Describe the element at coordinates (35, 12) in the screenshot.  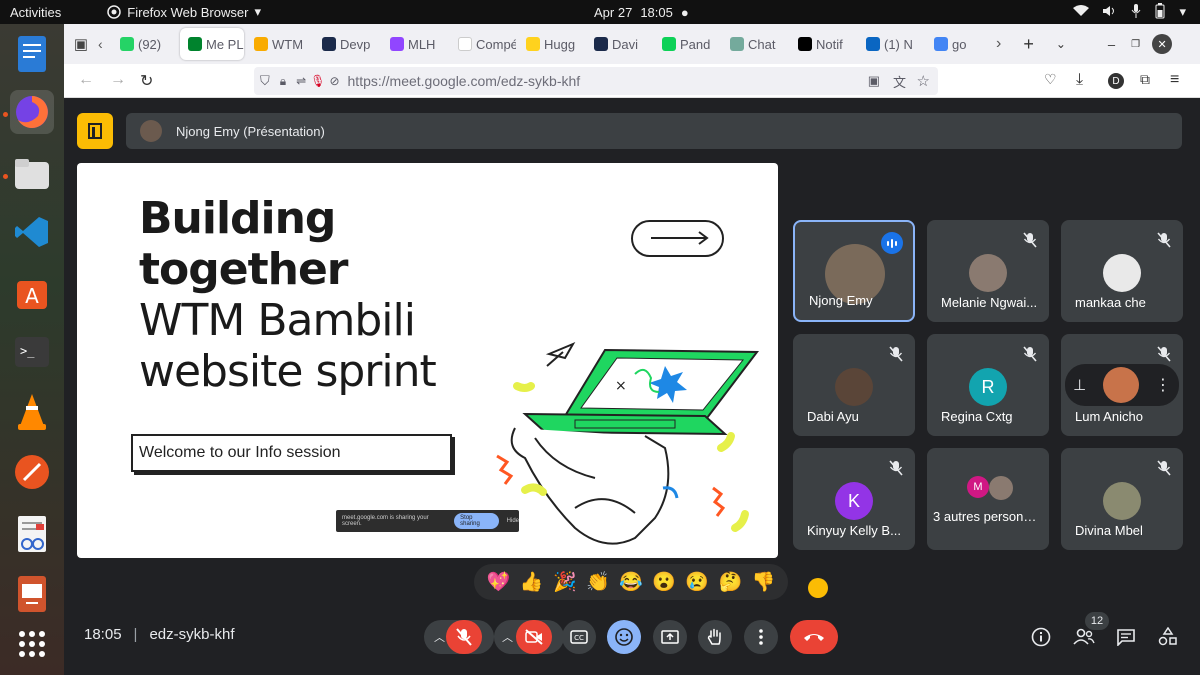
I see `activities-button: Activities` at that location.